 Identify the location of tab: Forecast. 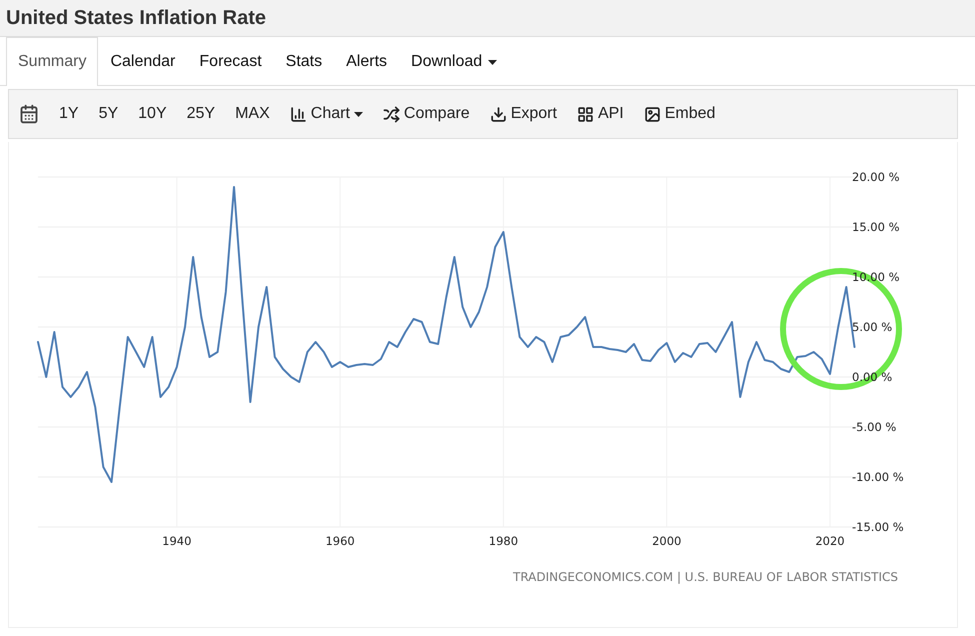
(230, 61).